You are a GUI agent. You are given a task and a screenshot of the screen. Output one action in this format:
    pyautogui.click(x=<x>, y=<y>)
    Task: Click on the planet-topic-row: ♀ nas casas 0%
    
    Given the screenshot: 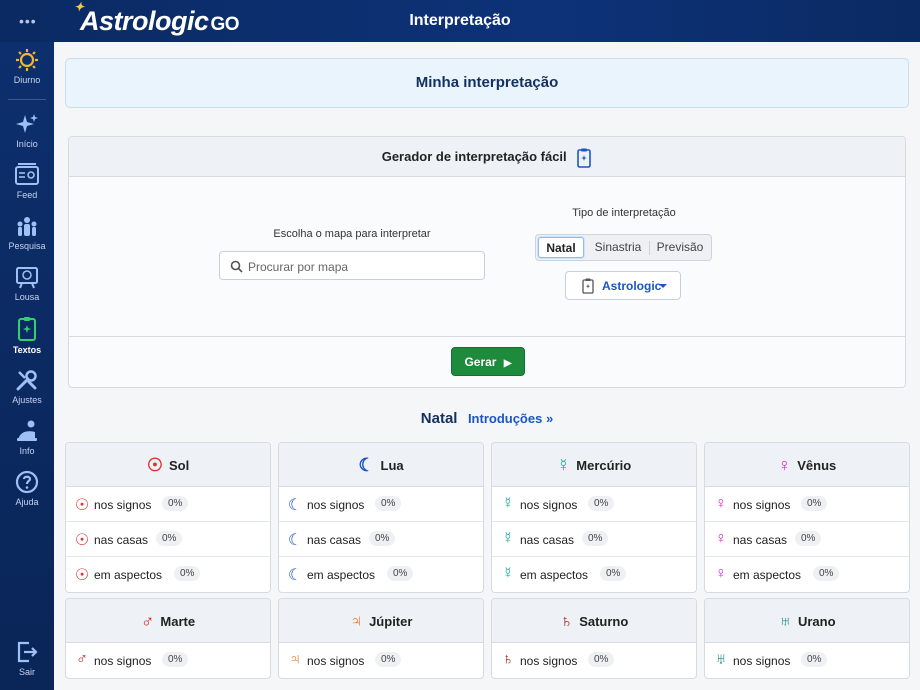 What is the action you would take?
    pyautogui.click(x=807, y=539)
    